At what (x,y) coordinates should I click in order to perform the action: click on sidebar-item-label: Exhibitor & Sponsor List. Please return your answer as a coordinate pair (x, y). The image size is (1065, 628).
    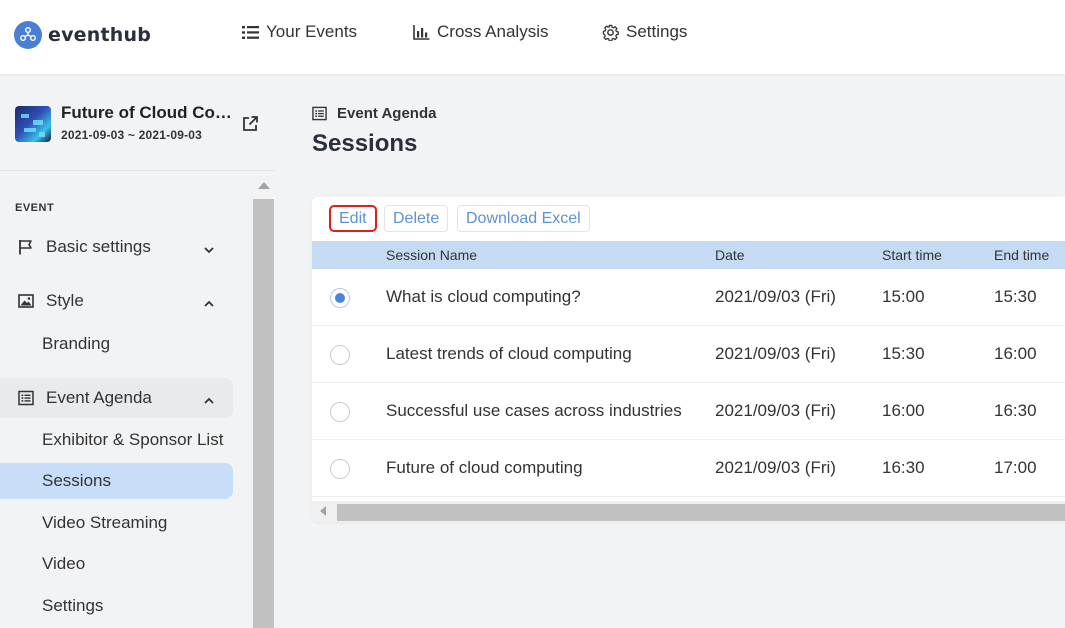
    Looking at the image, I should click on (133, 439).